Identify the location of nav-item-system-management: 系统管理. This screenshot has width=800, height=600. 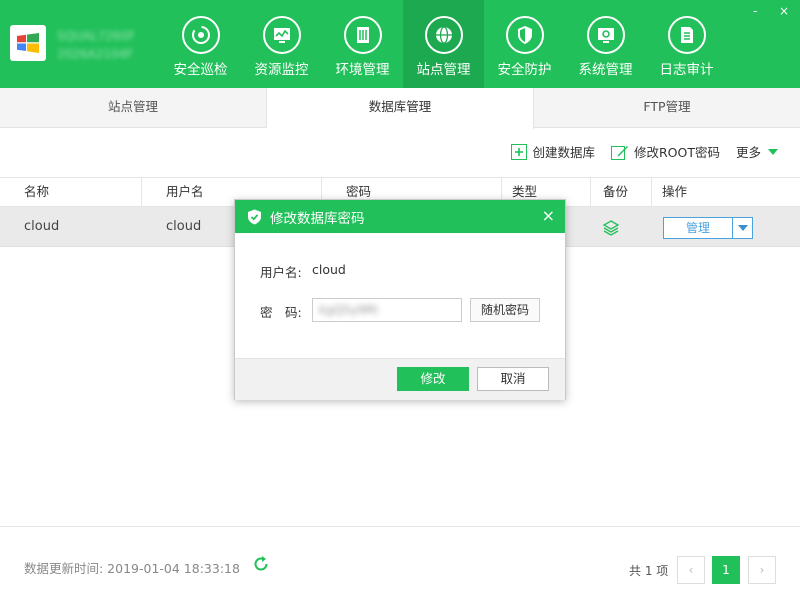
(605, 44).